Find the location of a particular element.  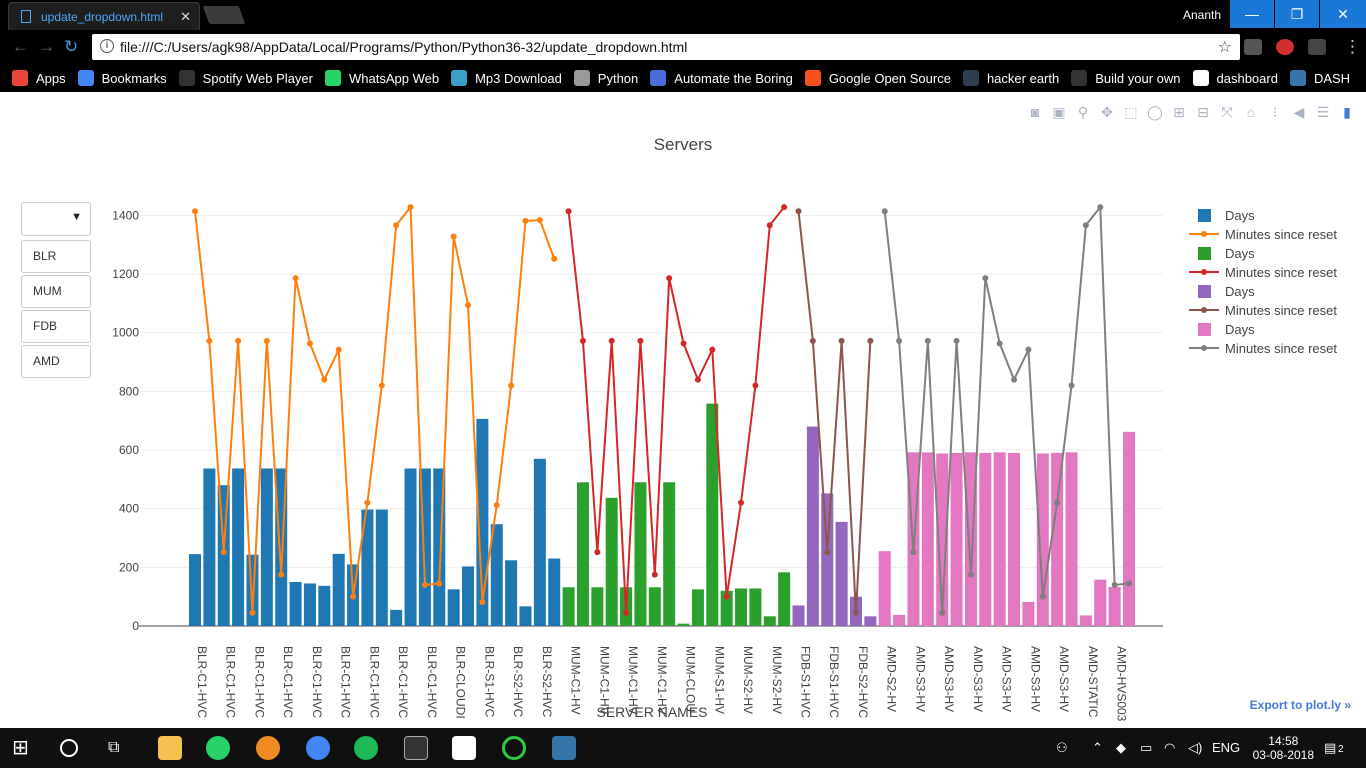

export-plotly-link: Export to plot.ly » is located at coordinates (1300, 705).